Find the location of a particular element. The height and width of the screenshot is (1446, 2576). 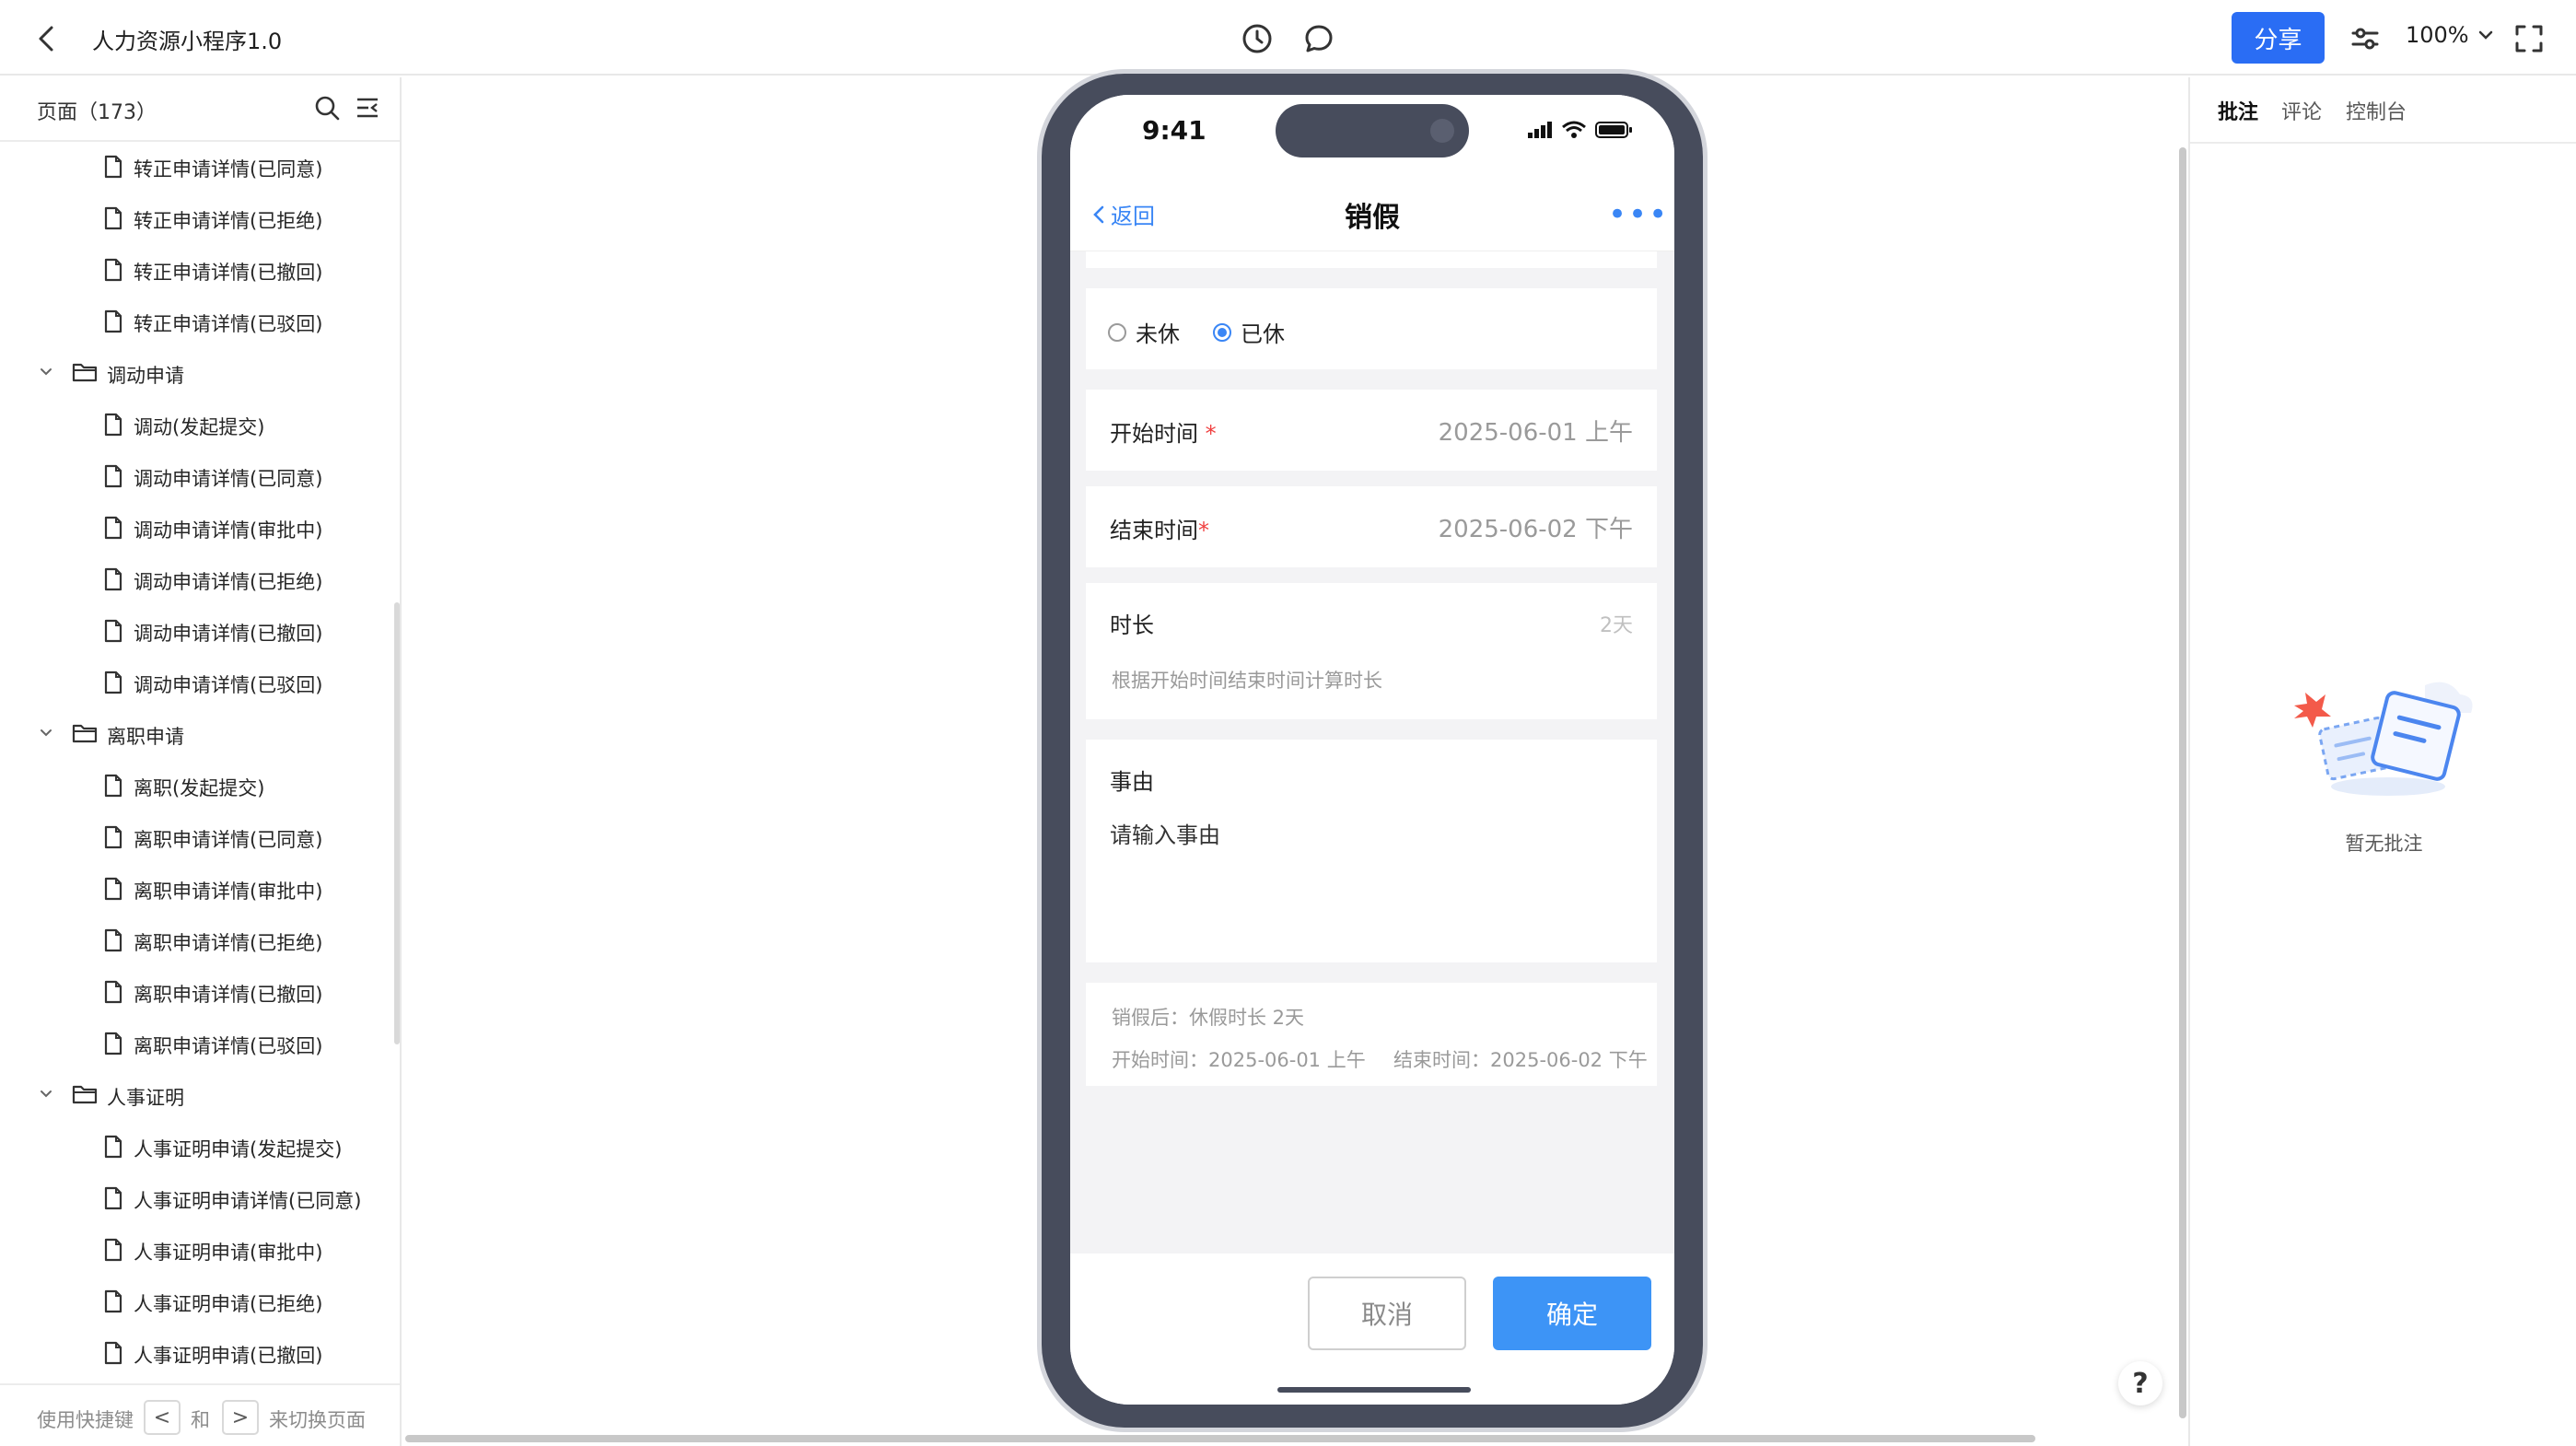

canvas-vertical-scrollbar is located at coordinates (2182, 782).